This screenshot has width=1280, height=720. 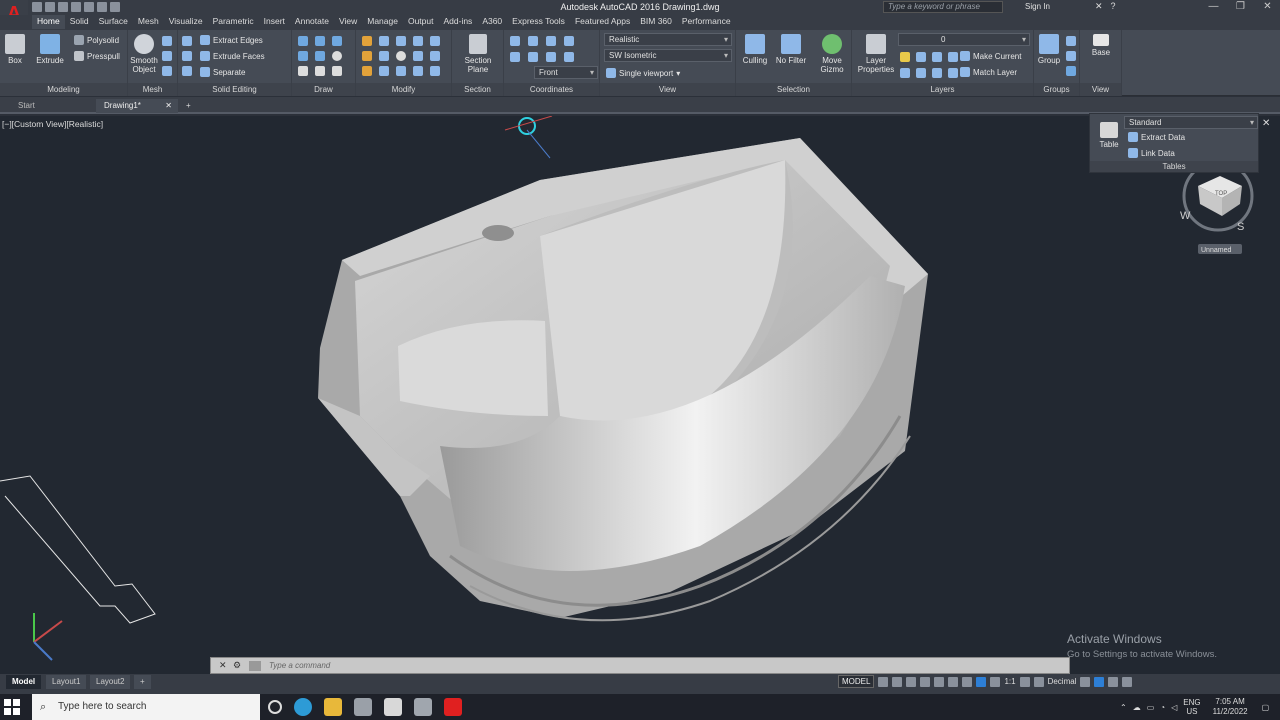 I want to click on presspull-button: Presspull, so click(x=97, y=56).